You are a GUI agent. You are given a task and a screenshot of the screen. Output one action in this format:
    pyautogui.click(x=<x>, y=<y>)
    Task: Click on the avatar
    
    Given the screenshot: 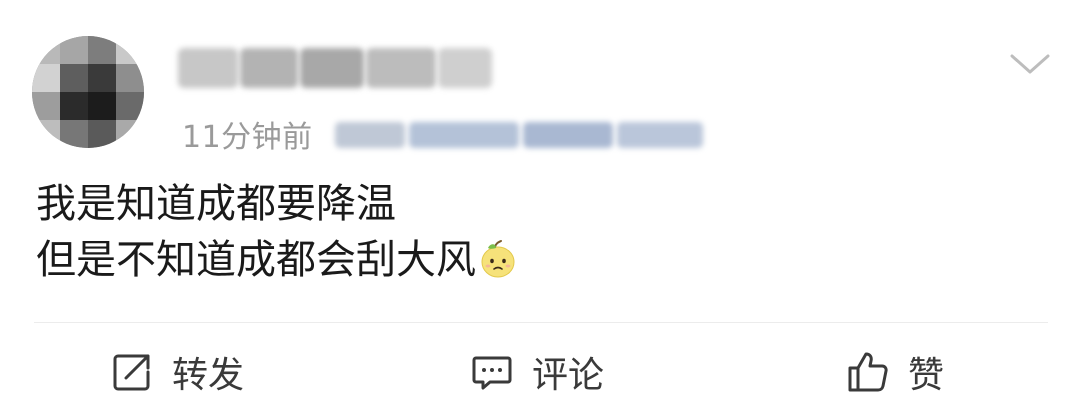 What is the action you would take?
    pyautogui.click(x=88, y=92)
    